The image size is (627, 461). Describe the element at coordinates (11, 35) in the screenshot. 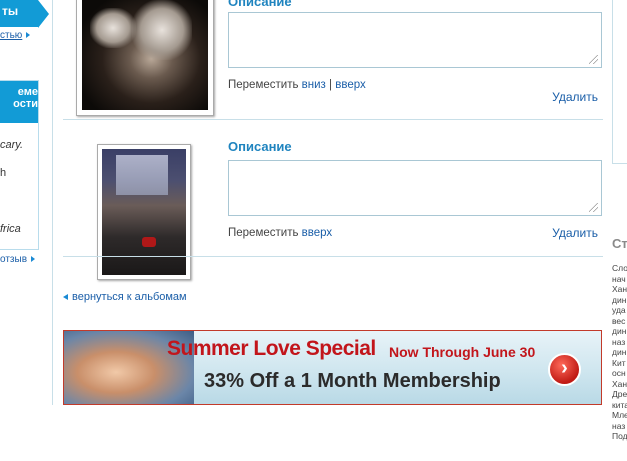

I see `sidebar-link-label: стью` at that location.